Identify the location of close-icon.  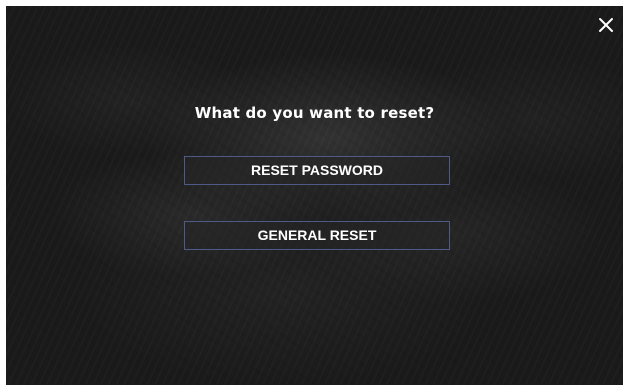
(606, 25).